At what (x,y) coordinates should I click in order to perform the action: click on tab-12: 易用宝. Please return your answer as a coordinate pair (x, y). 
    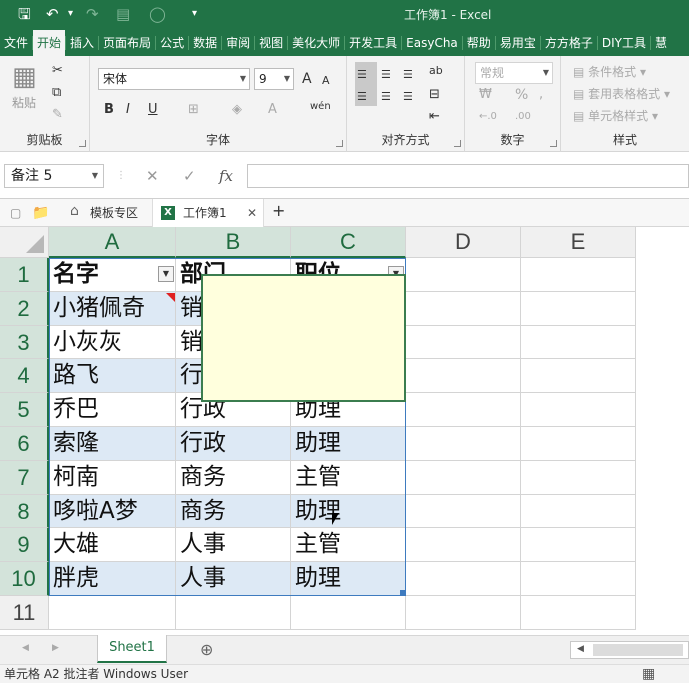
    Looking at the image, I should click on (518, 43).